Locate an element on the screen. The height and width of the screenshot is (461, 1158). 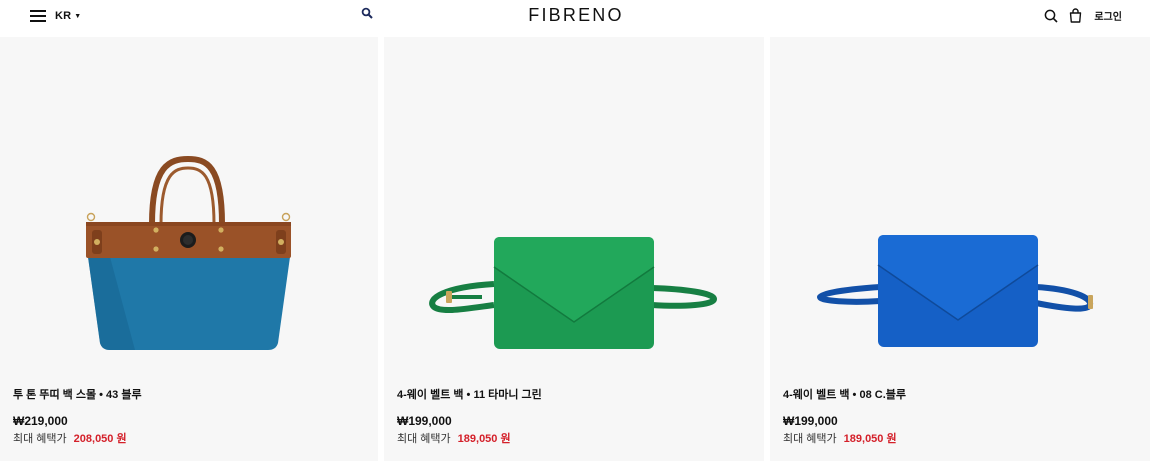
benefit-price-row: 최대 혜택가 208,050 원 is located at coordinates (70, 438).